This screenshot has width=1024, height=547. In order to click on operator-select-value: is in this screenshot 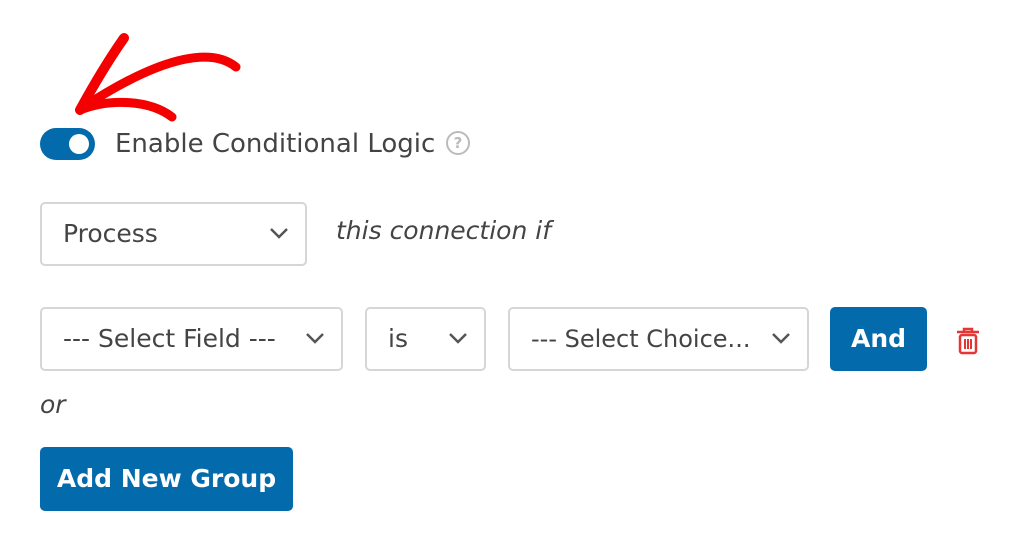, I will do `click(398, 338)`.